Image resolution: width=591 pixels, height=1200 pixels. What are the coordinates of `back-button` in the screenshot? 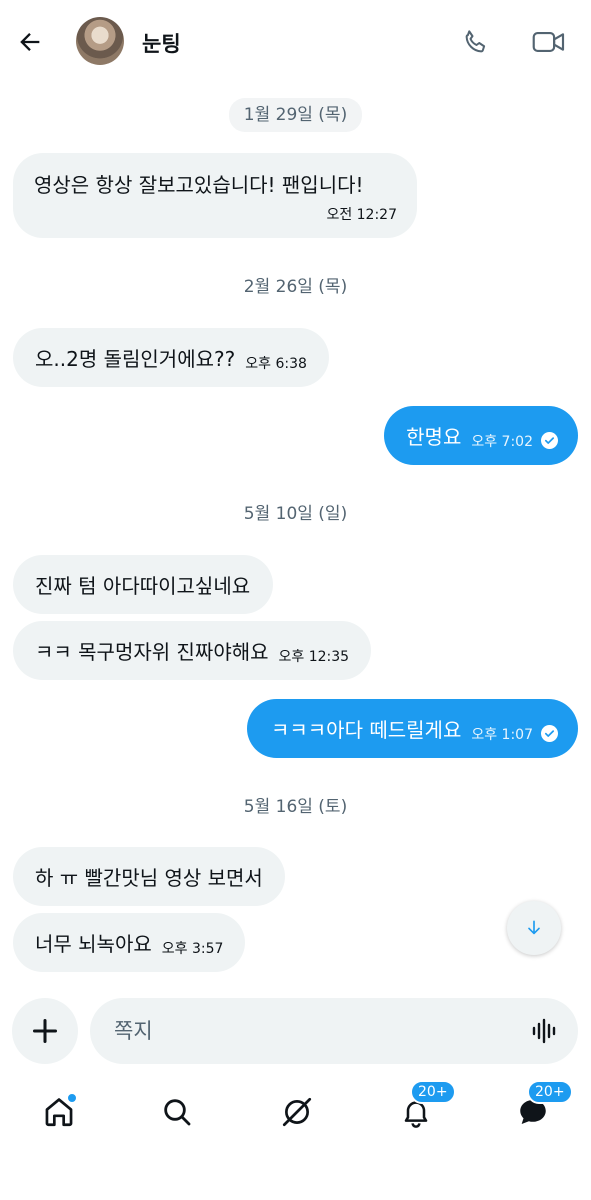 It's located at (30, 42).